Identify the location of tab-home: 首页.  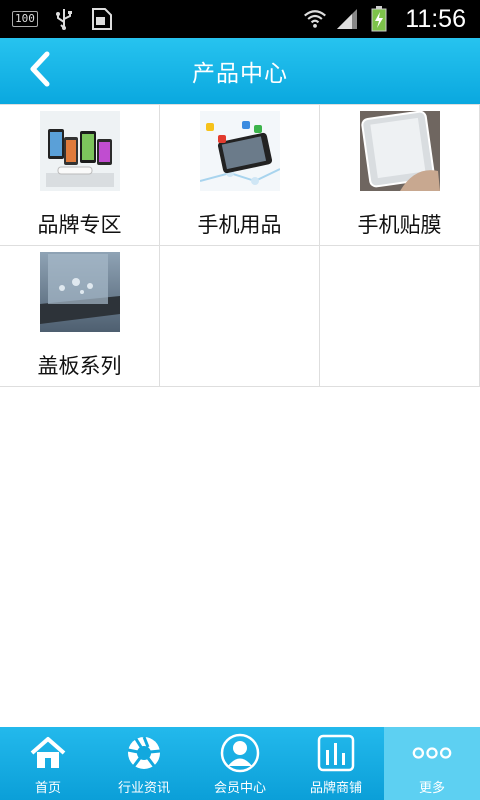
(48, 763).